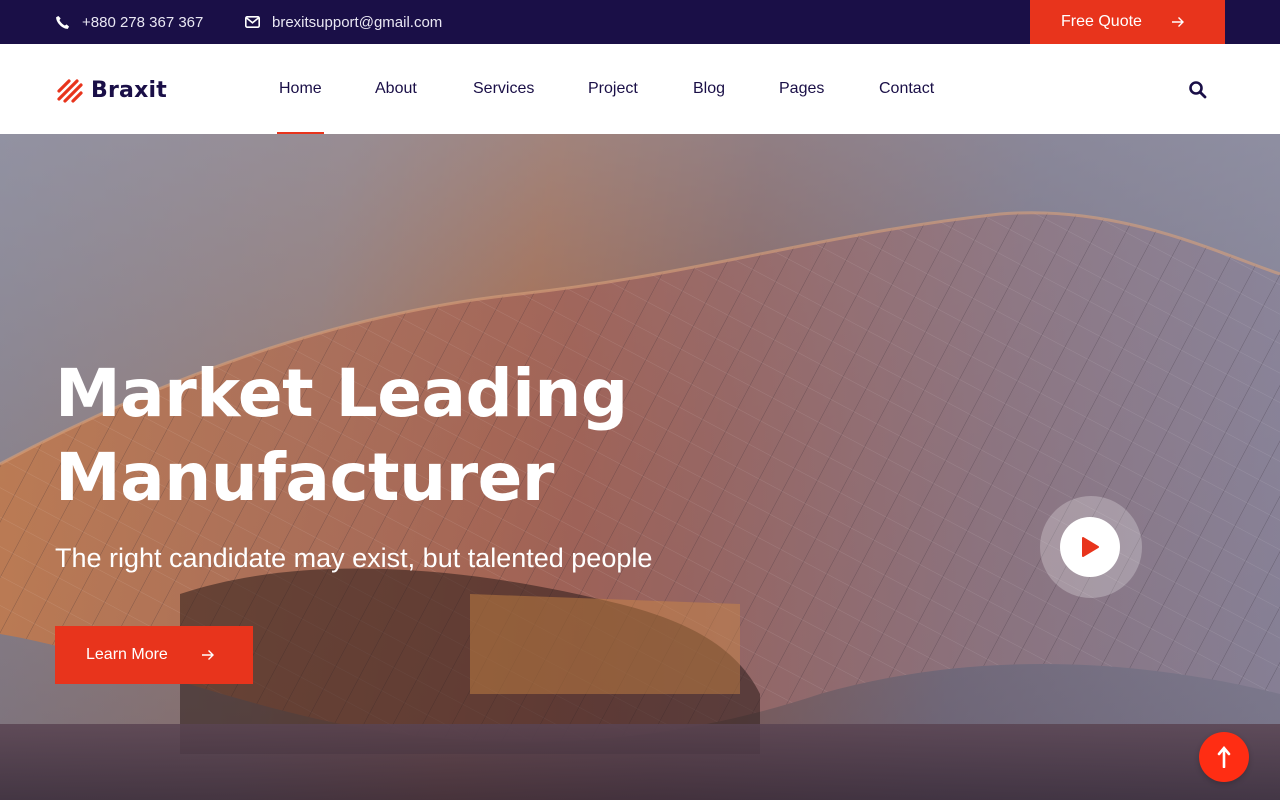 This screenshot has height=800, width=1280. What do you see at coordinates (396, 89) in the screenshot?
I see `nav-item-about: About` at bounding box center [396, 89].